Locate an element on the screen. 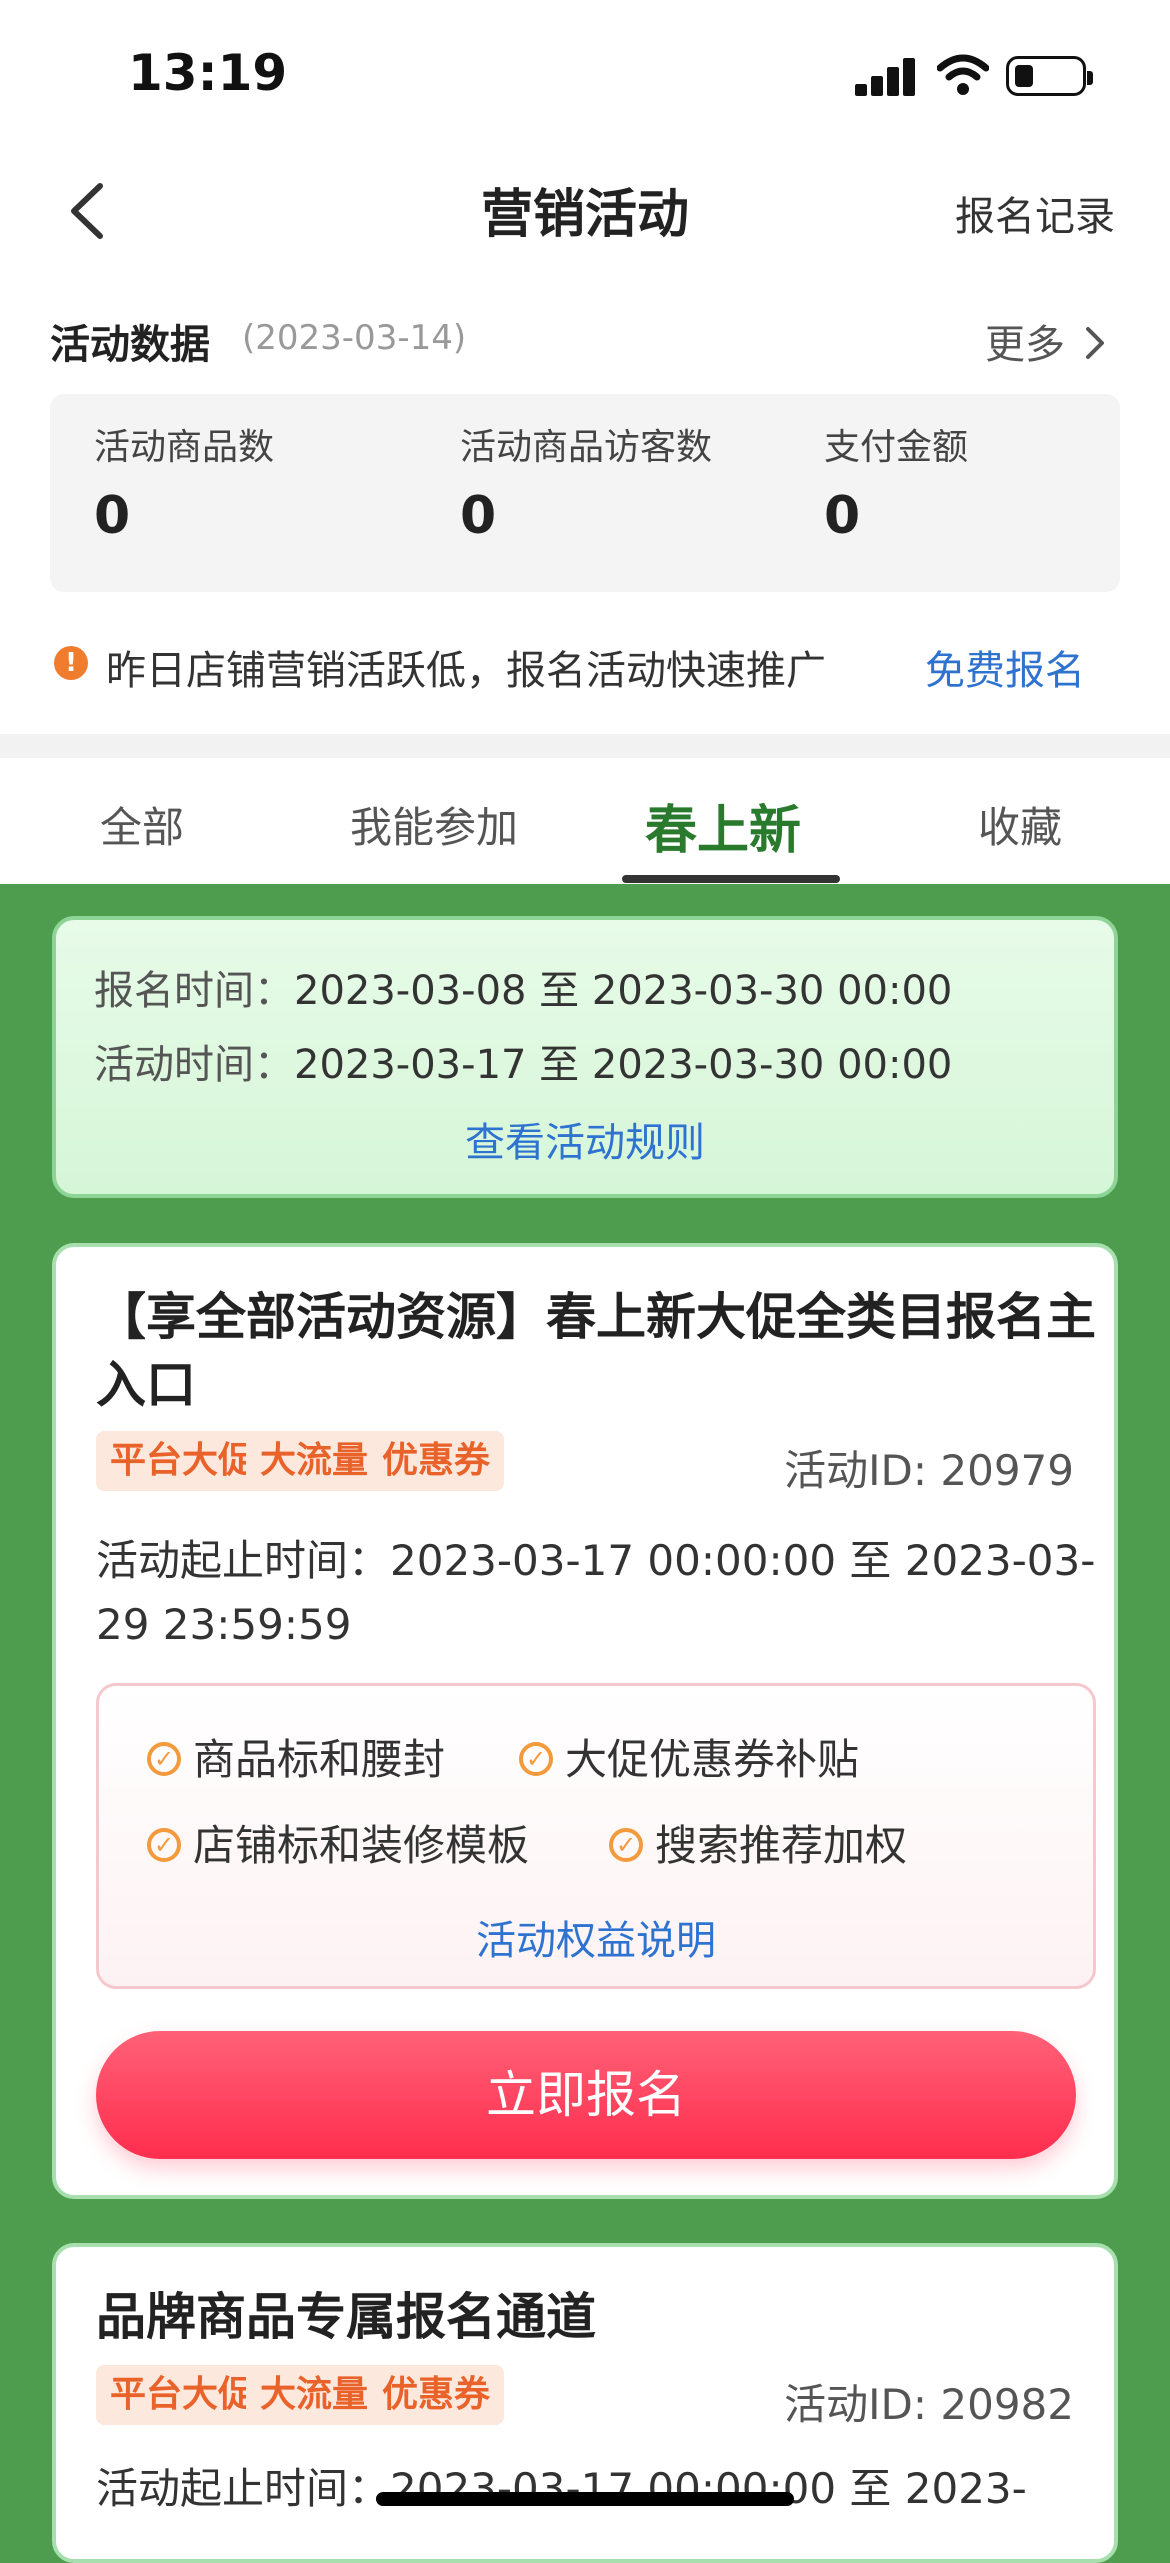 The image size is (1170, 2563). benefit-explain-link: 活动权益说明 is located at coordinates (596, 1937).